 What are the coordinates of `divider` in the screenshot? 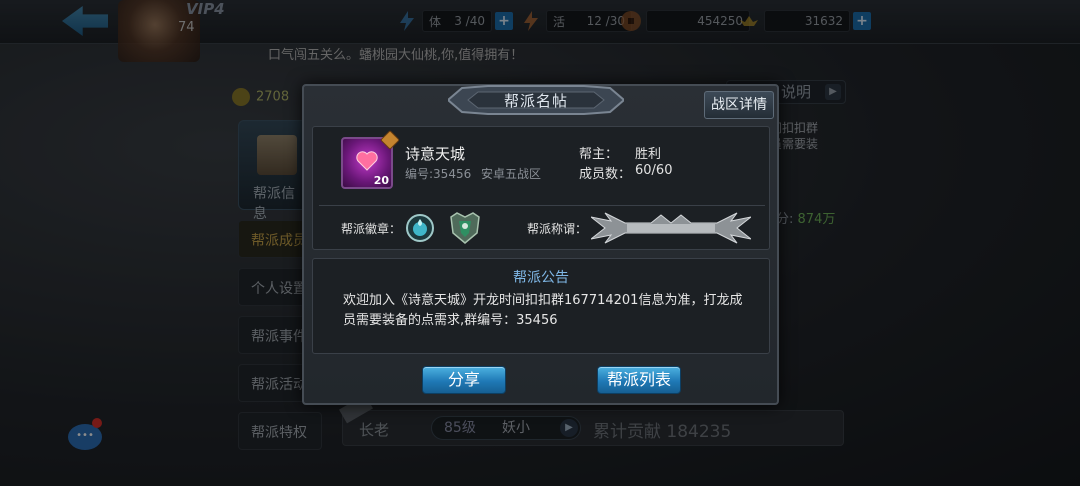 It's located at (542, 205).